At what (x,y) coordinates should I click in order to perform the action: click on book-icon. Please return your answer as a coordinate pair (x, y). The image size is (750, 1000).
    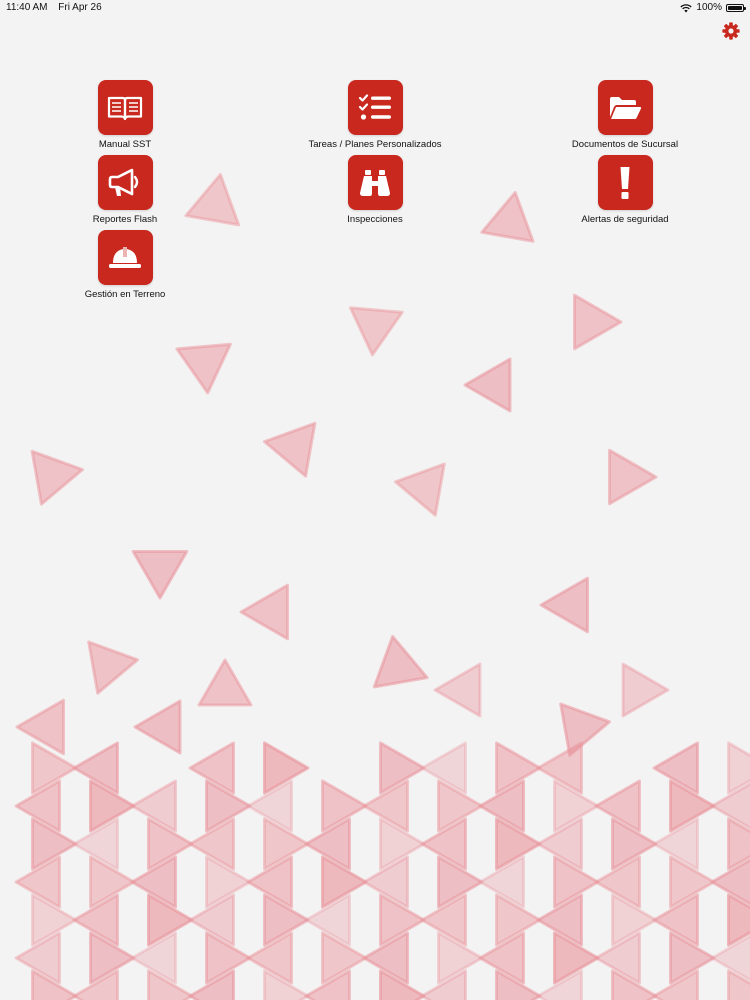
    Looking at the image, I should click on (125, 108).